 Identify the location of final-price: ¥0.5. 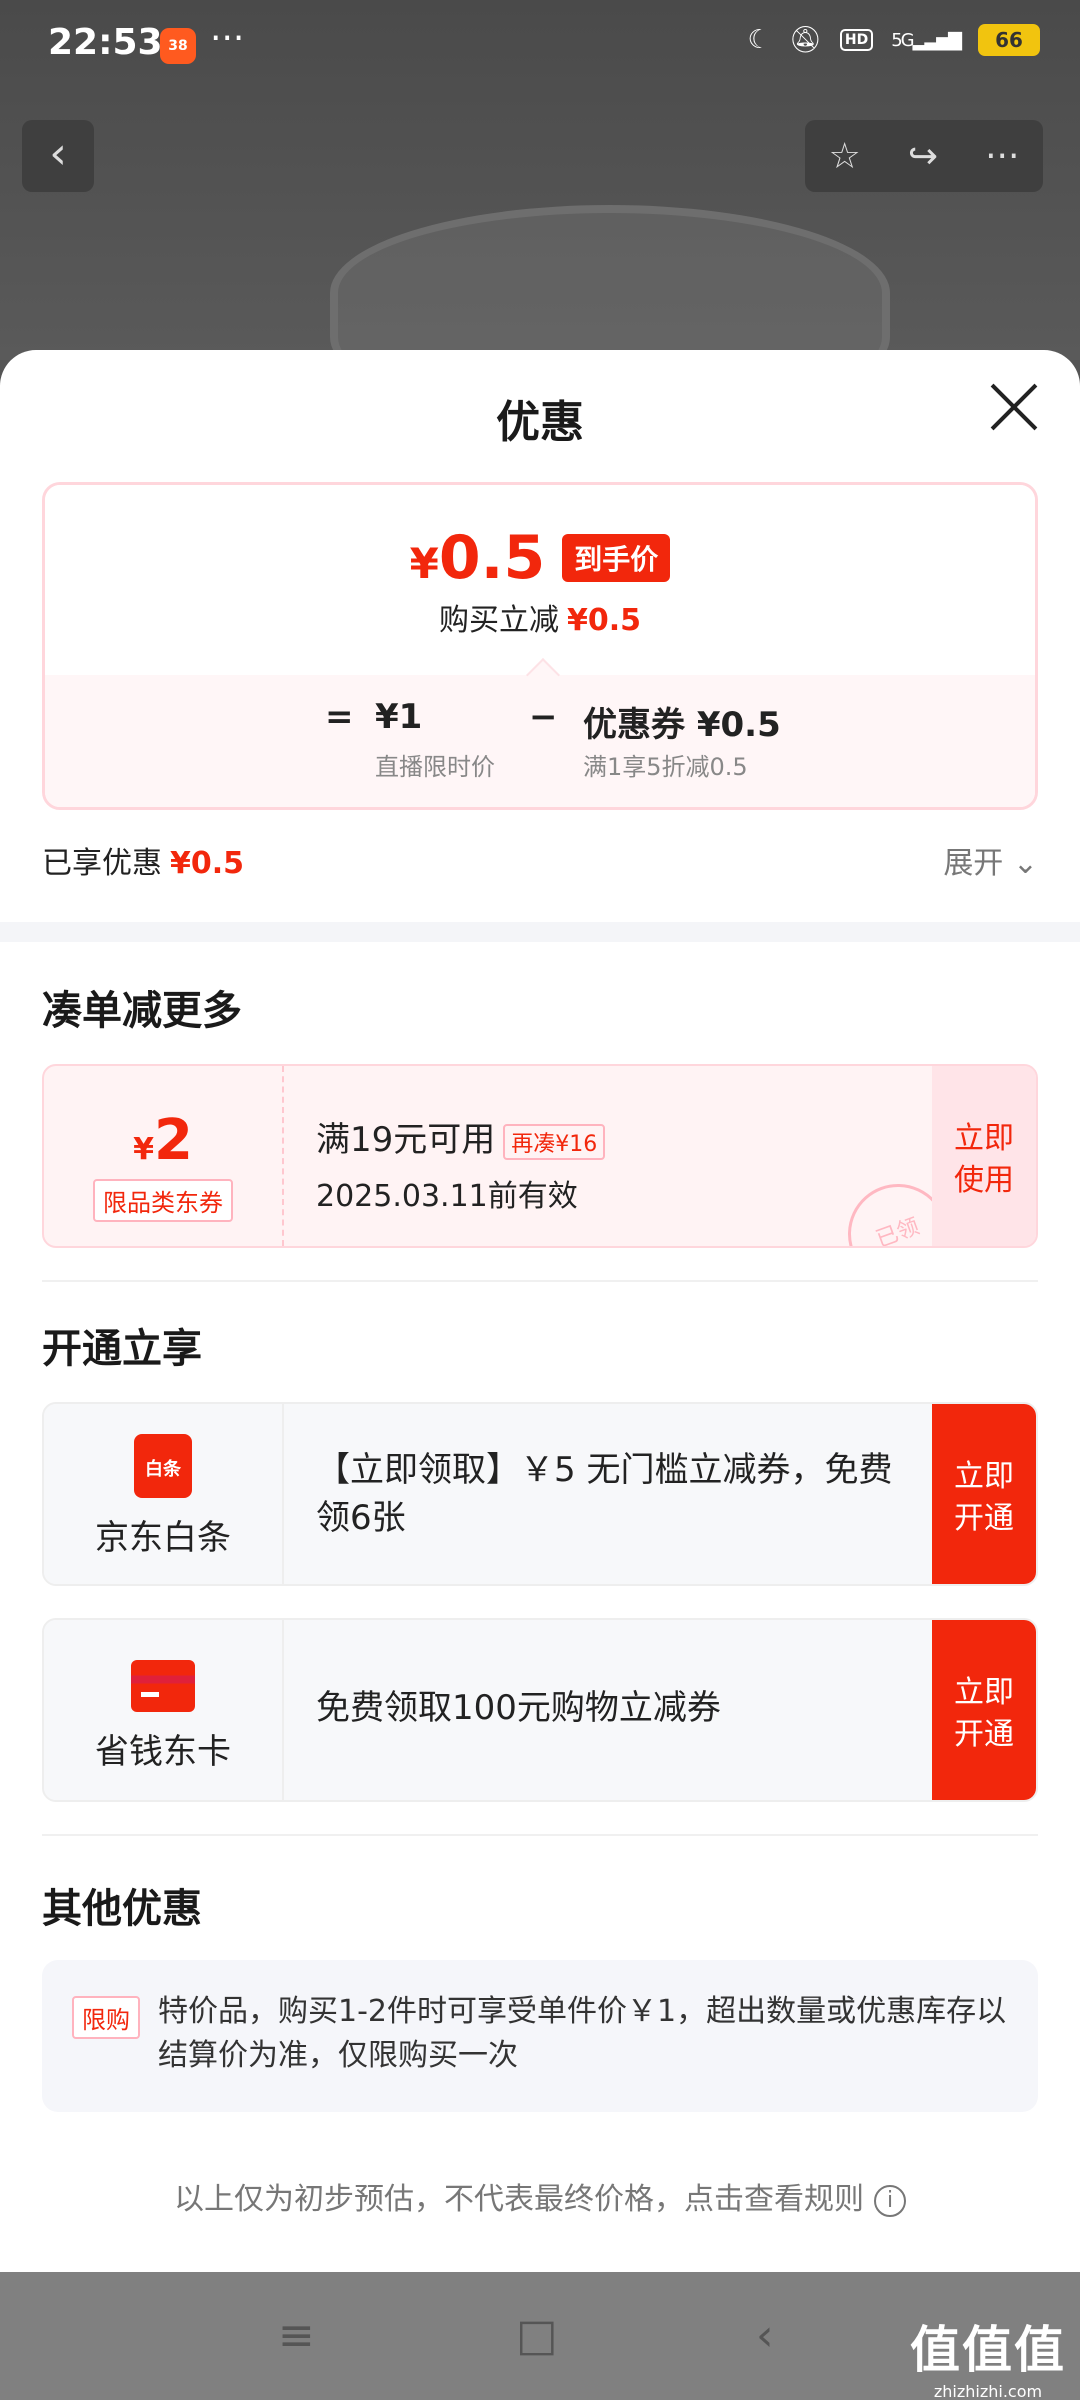
(477, 558).